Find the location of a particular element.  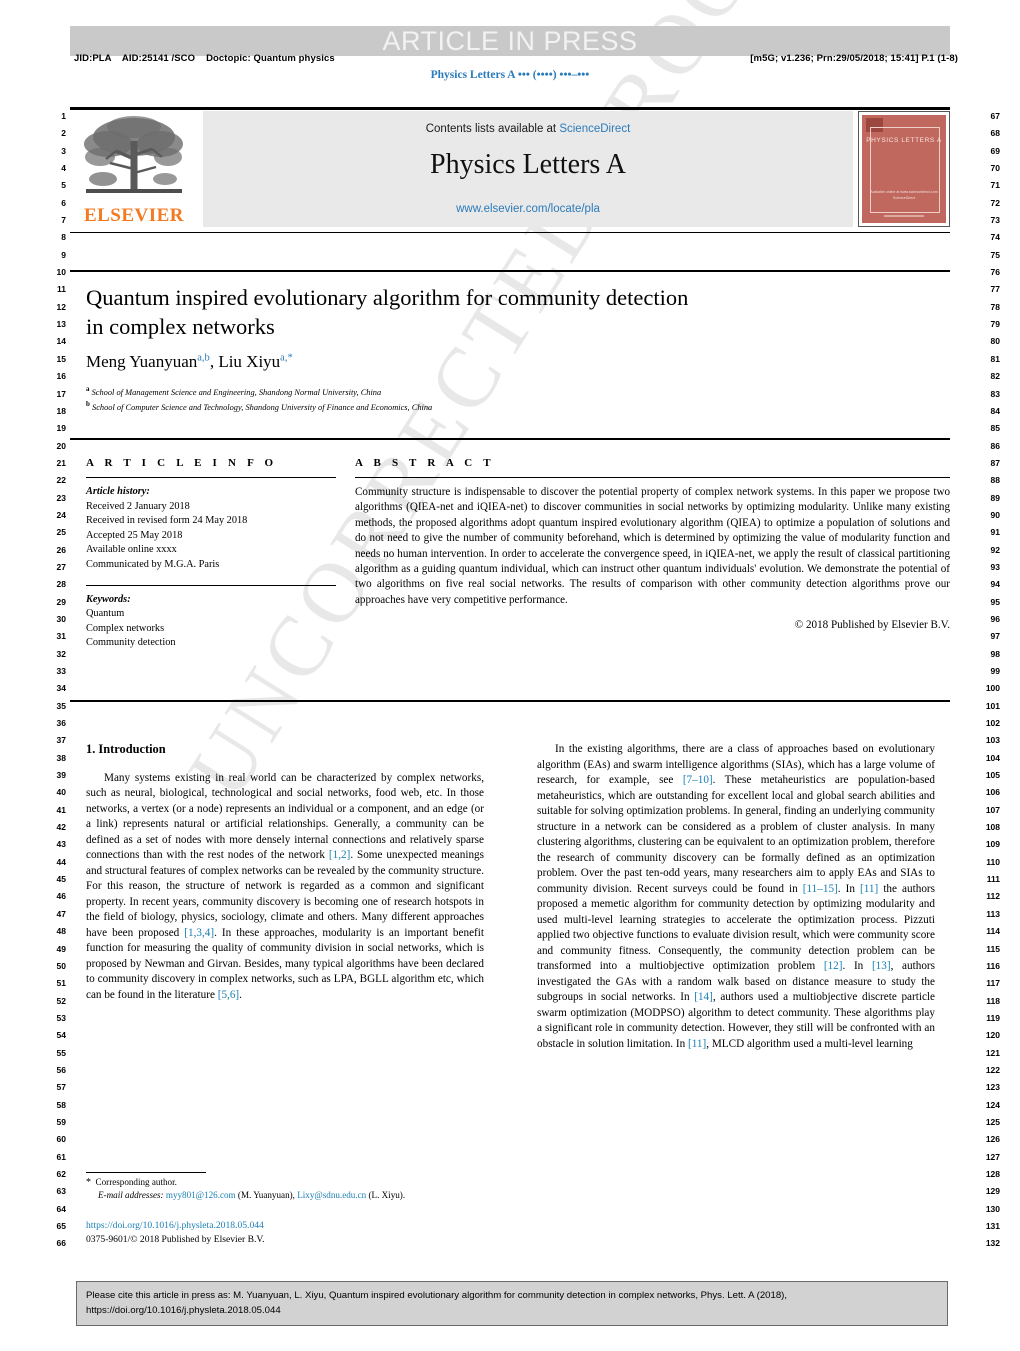

line-number: 115 is located at coordinates (993, 948).